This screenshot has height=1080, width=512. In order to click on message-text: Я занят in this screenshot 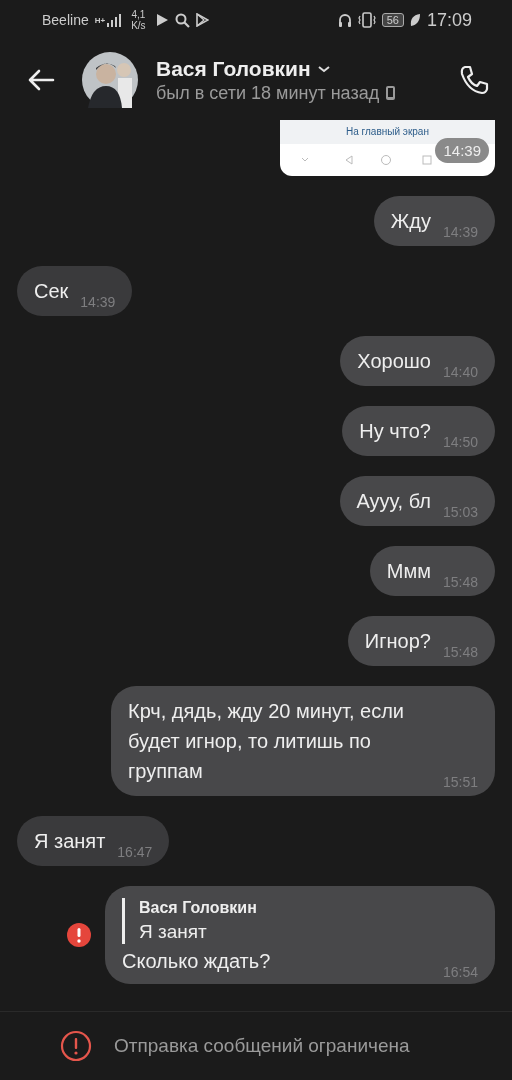, I will do `click(70, 841)`.